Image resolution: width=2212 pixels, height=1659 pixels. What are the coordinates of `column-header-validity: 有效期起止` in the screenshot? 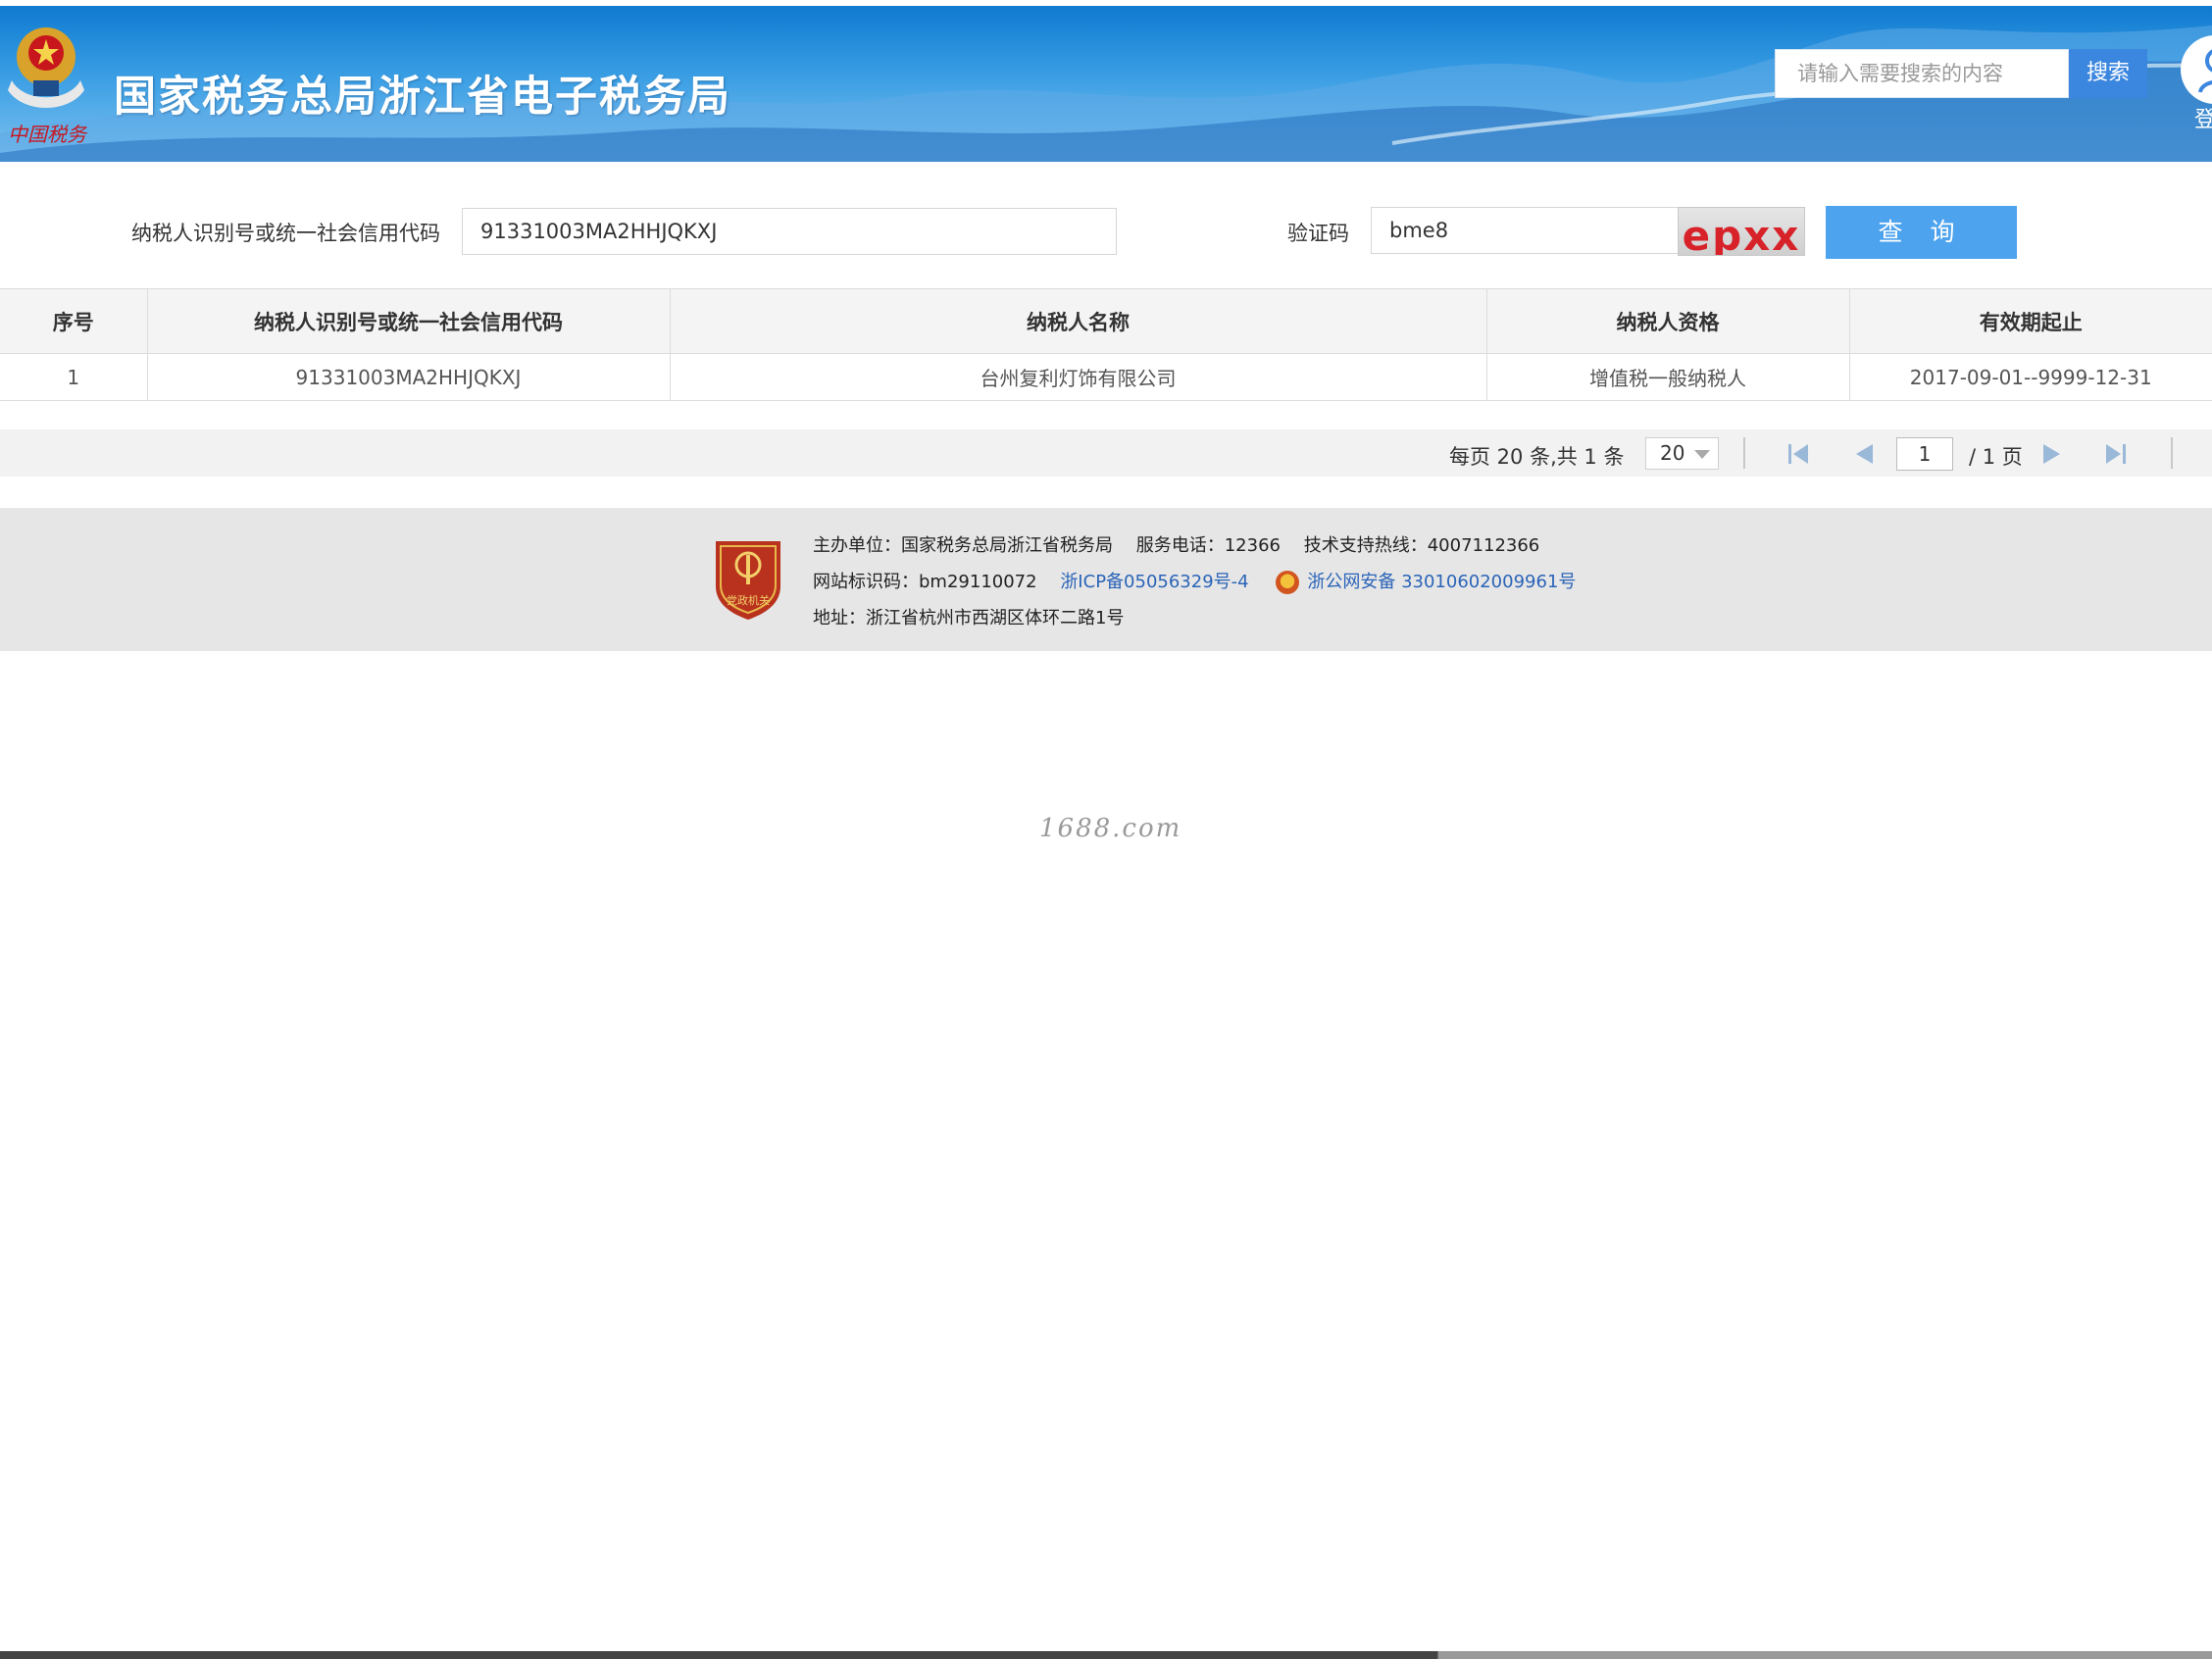 It's located at (2031, 321).